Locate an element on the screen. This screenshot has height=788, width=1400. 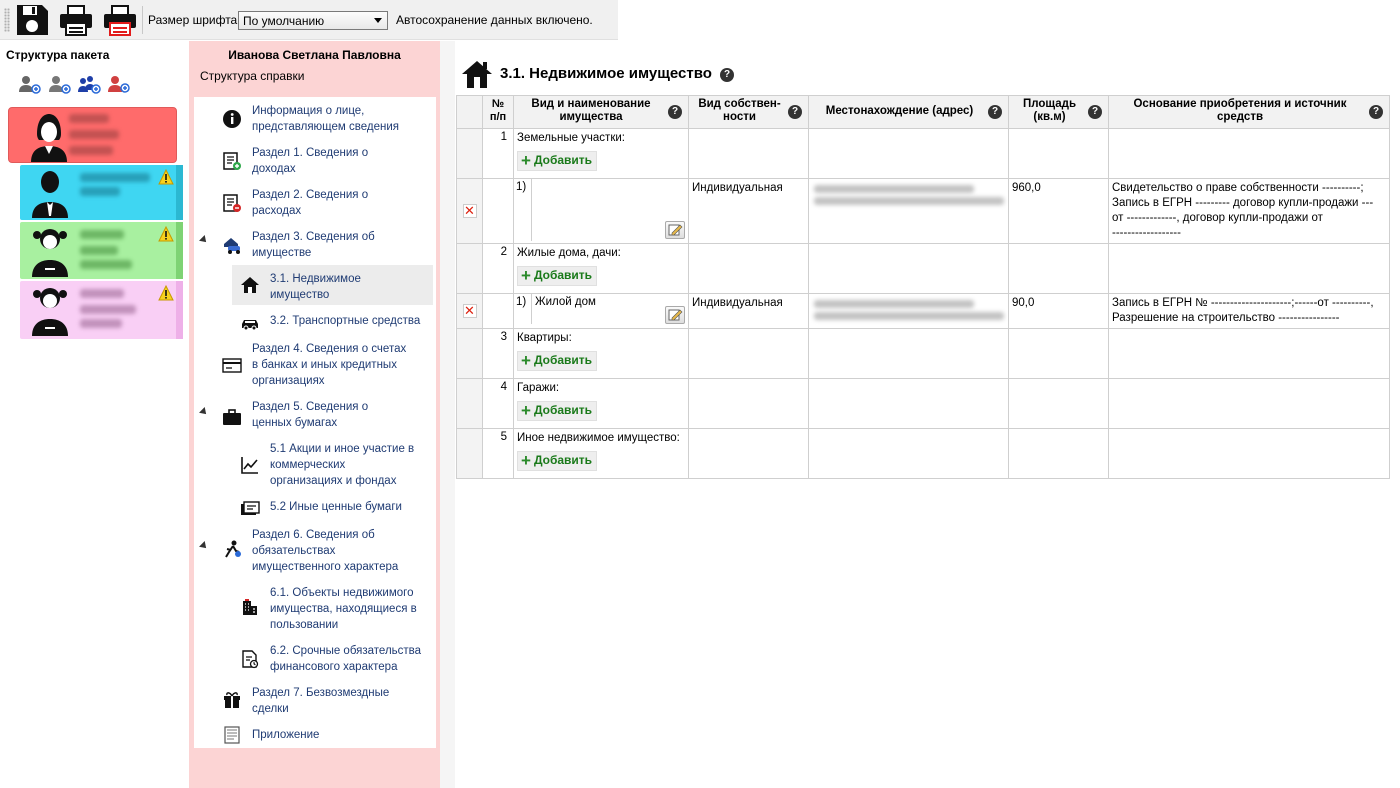
man-avatar-icon is located at coordinates (50, 194).